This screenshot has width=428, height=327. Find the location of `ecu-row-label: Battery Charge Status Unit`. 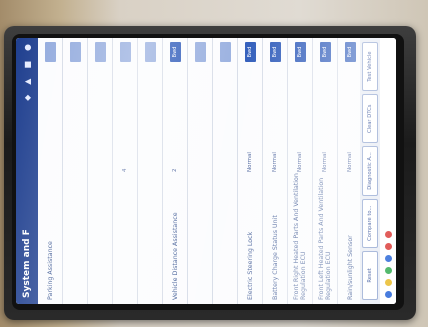

ecu-row-label: Battery Charge Status Unit is located at coordinates (275, 257).